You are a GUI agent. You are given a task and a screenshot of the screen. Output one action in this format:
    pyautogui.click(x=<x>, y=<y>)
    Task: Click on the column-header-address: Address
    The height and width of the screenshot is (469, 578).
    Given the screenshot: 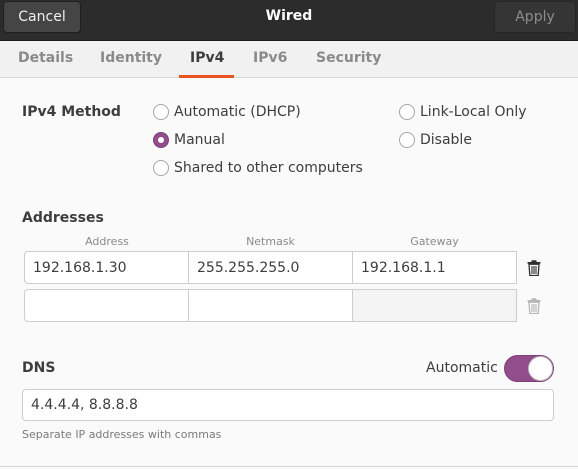 What is the action you would take?
    pyautogui.click(x=107, y=241)
    